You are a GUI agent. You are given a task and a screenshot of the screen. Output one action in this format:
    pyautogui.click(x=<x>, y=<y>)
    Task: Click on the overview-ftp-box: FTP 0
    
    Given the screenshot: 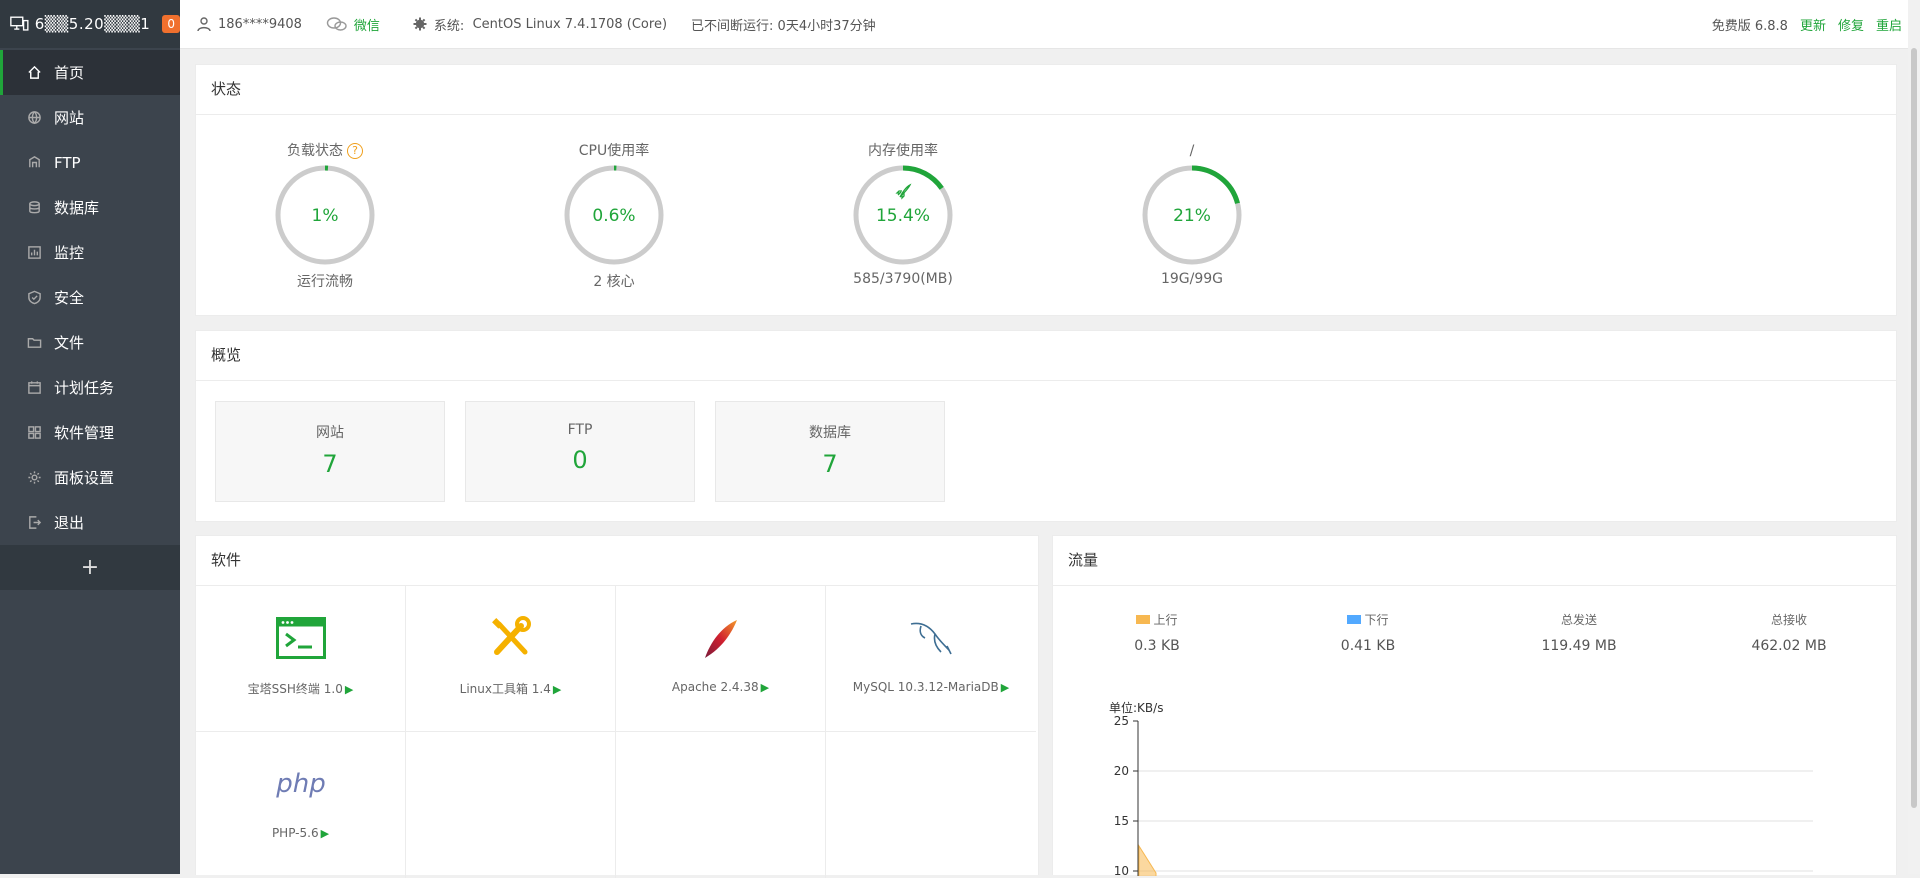 What is the action you would take?
    pyautogui.click(x=580, y=451)
    